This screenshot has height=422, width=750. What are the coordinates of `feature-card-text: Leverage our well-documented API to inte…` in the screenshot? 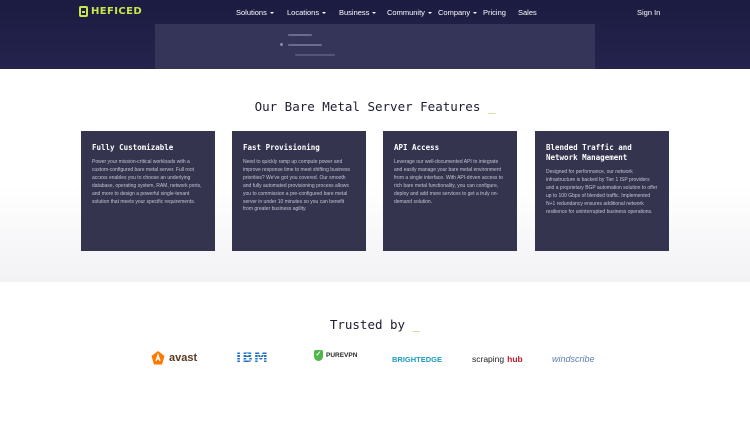 It's located at (448, 182).